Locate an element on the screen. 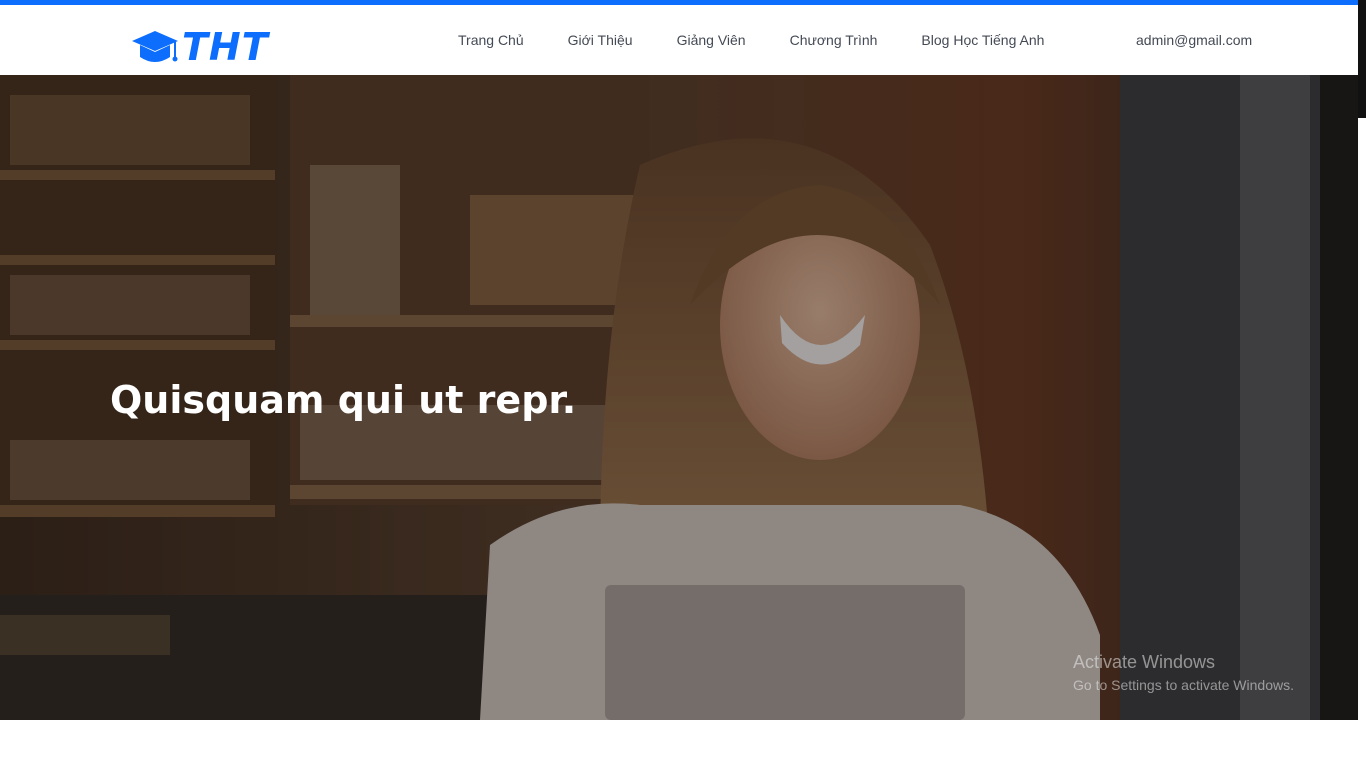 The width and height of the screenshot is (1366, 768). graduation-cap-icon is located at coordinates (155, 46).